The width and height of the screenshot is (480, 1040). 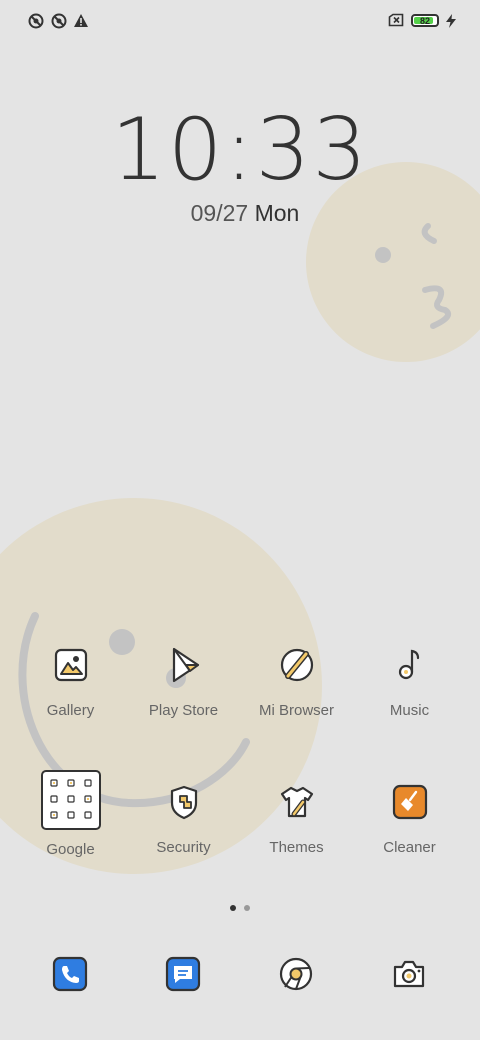 I want to click on gallery-icon, so click(x=70, y=665).